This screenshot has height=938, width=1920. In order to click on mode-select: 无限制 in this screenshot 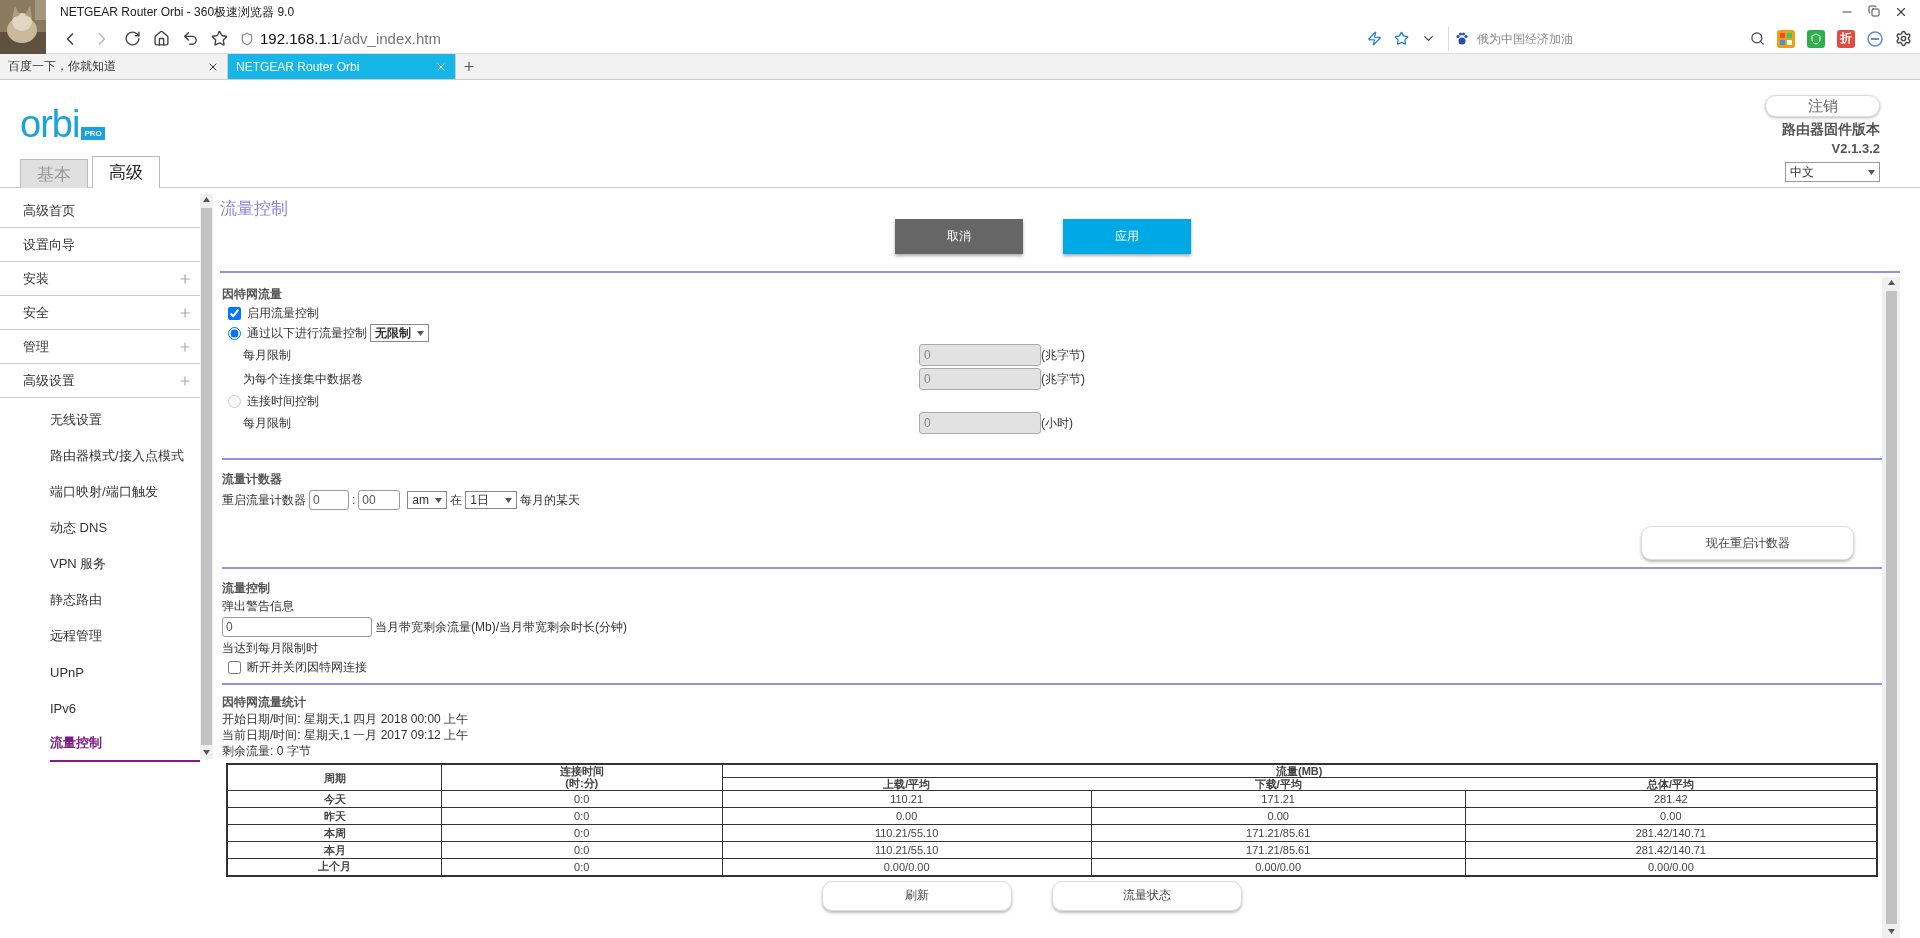, I will do `click(399, 333)`.